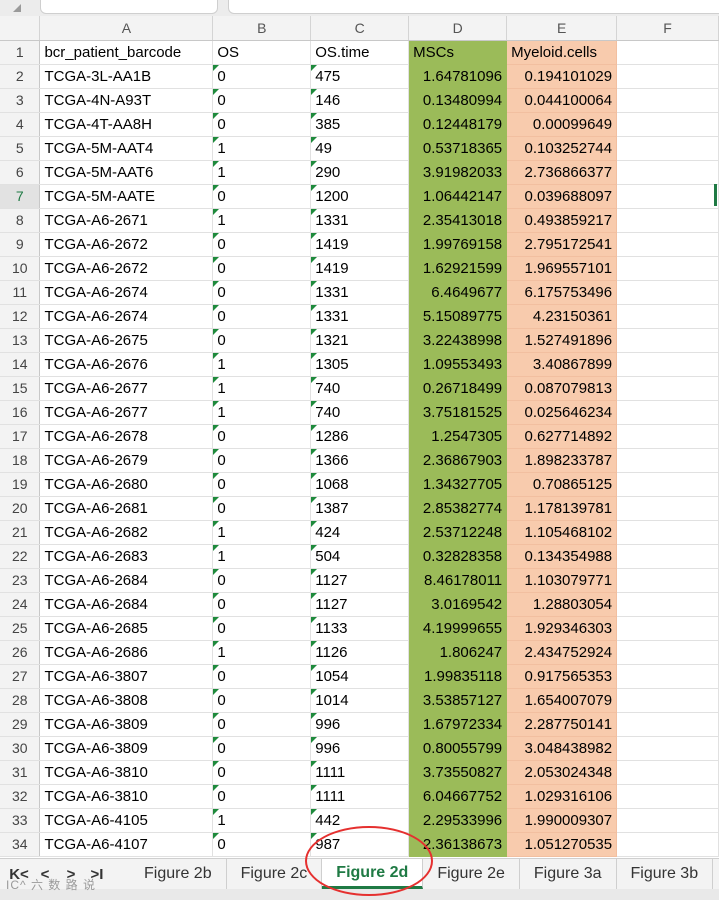 The height and width of the screenshot is (900, 719). I want to click on barcode-cell: TCGA-5M-AAT6, so click(126, 172).